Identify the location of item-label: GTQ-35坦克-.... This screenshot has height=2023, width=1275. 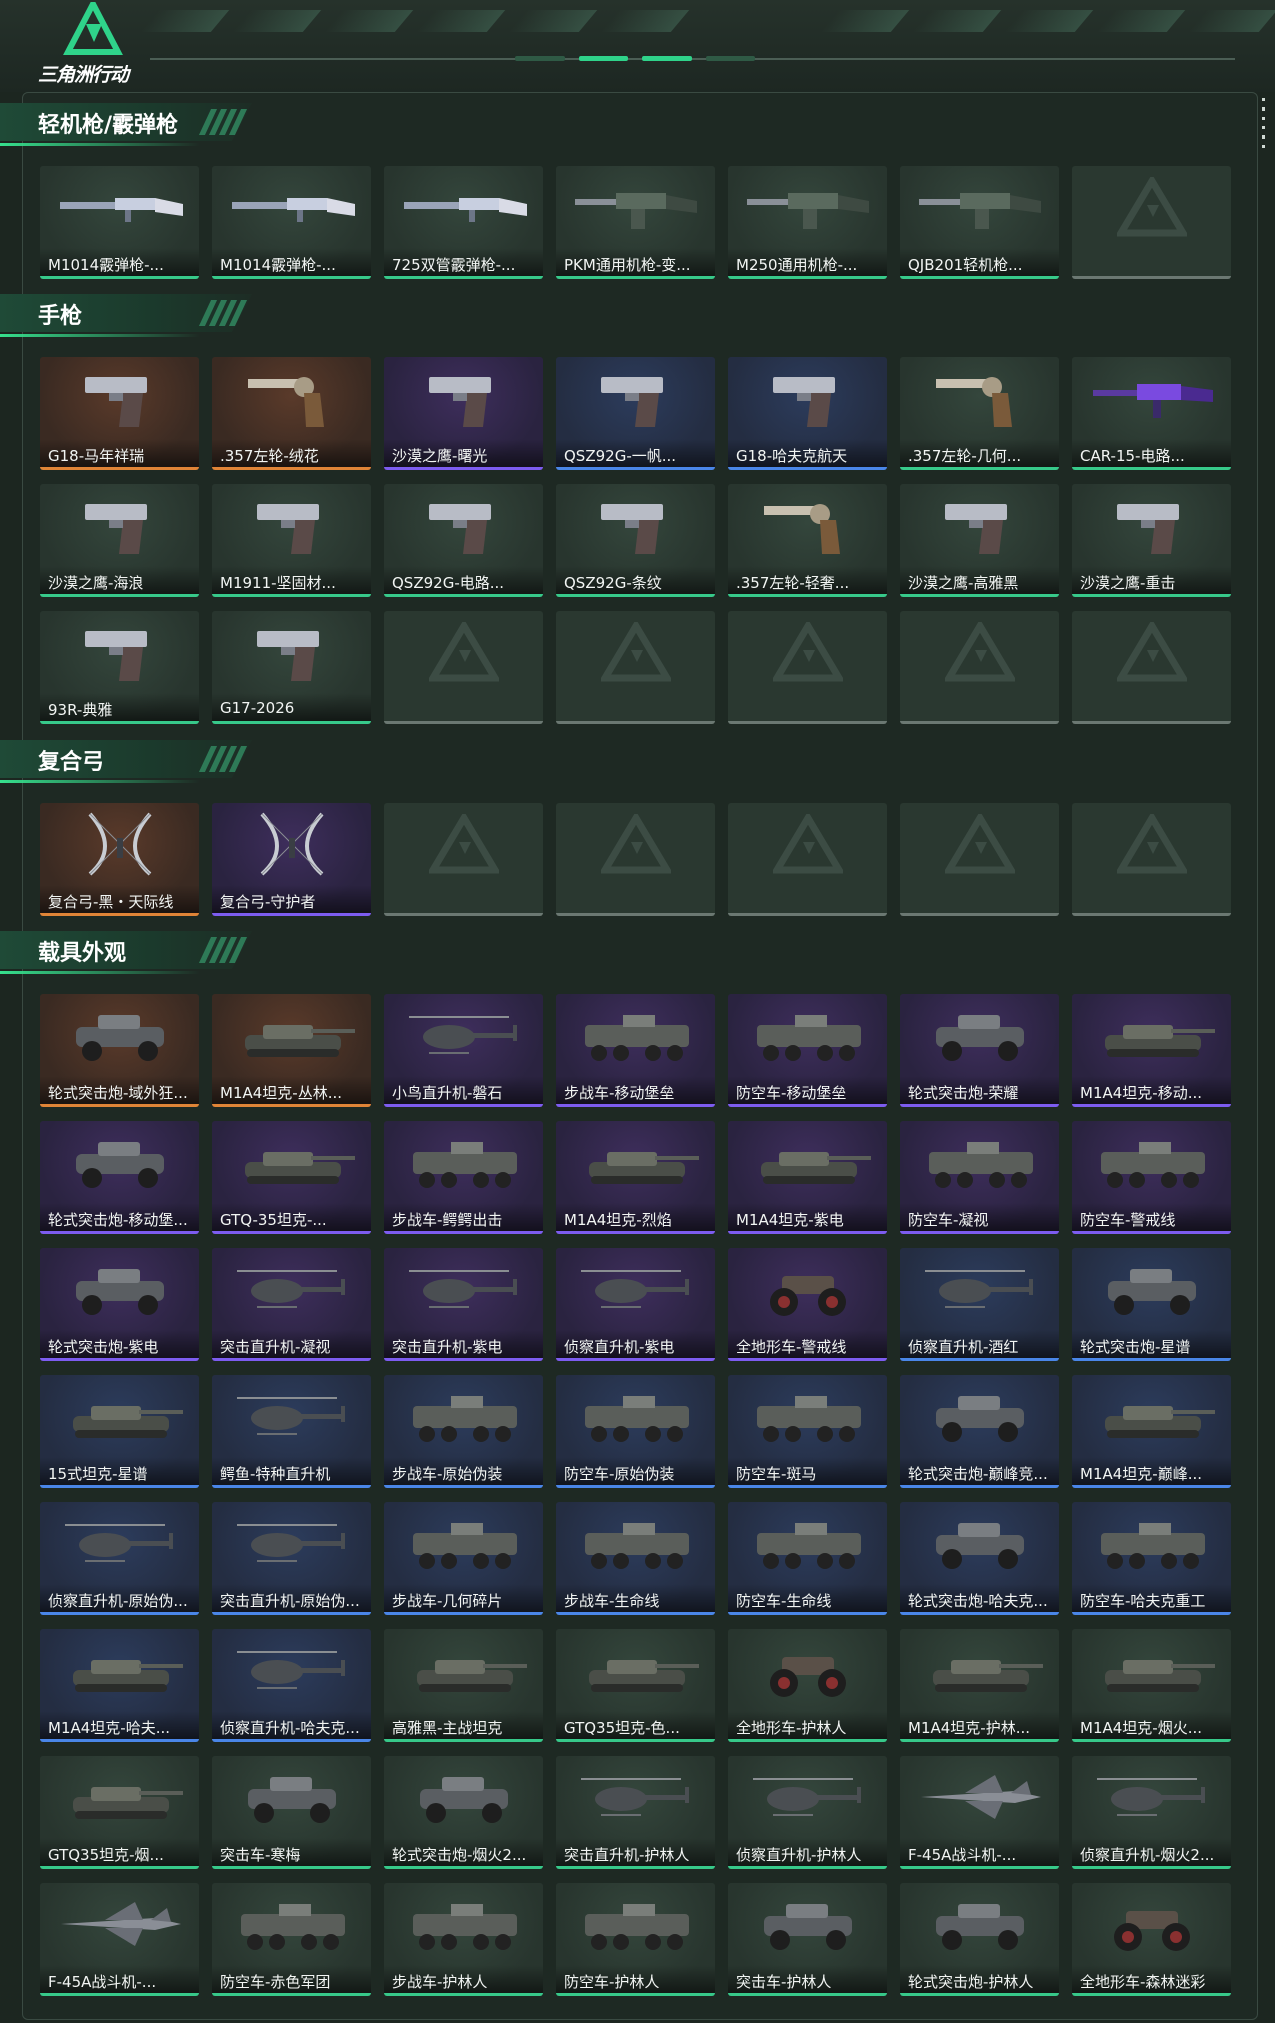
(291, 1217).